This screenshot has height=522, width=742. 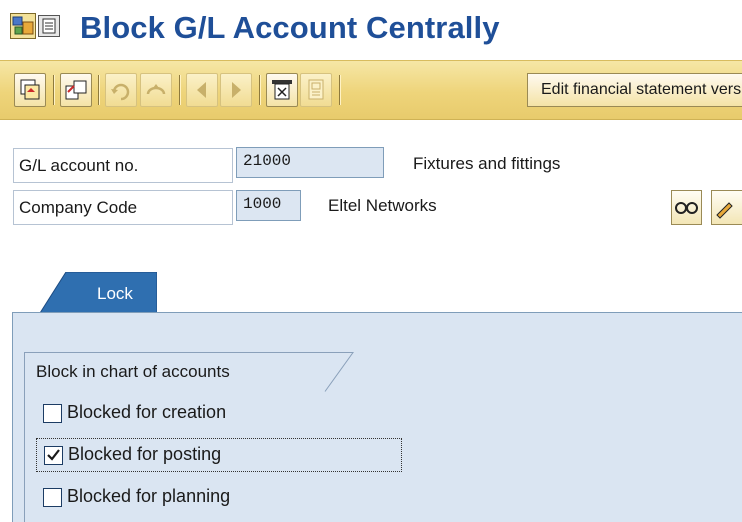 I want to click on glasses-icon, so click(x=686, y=208).